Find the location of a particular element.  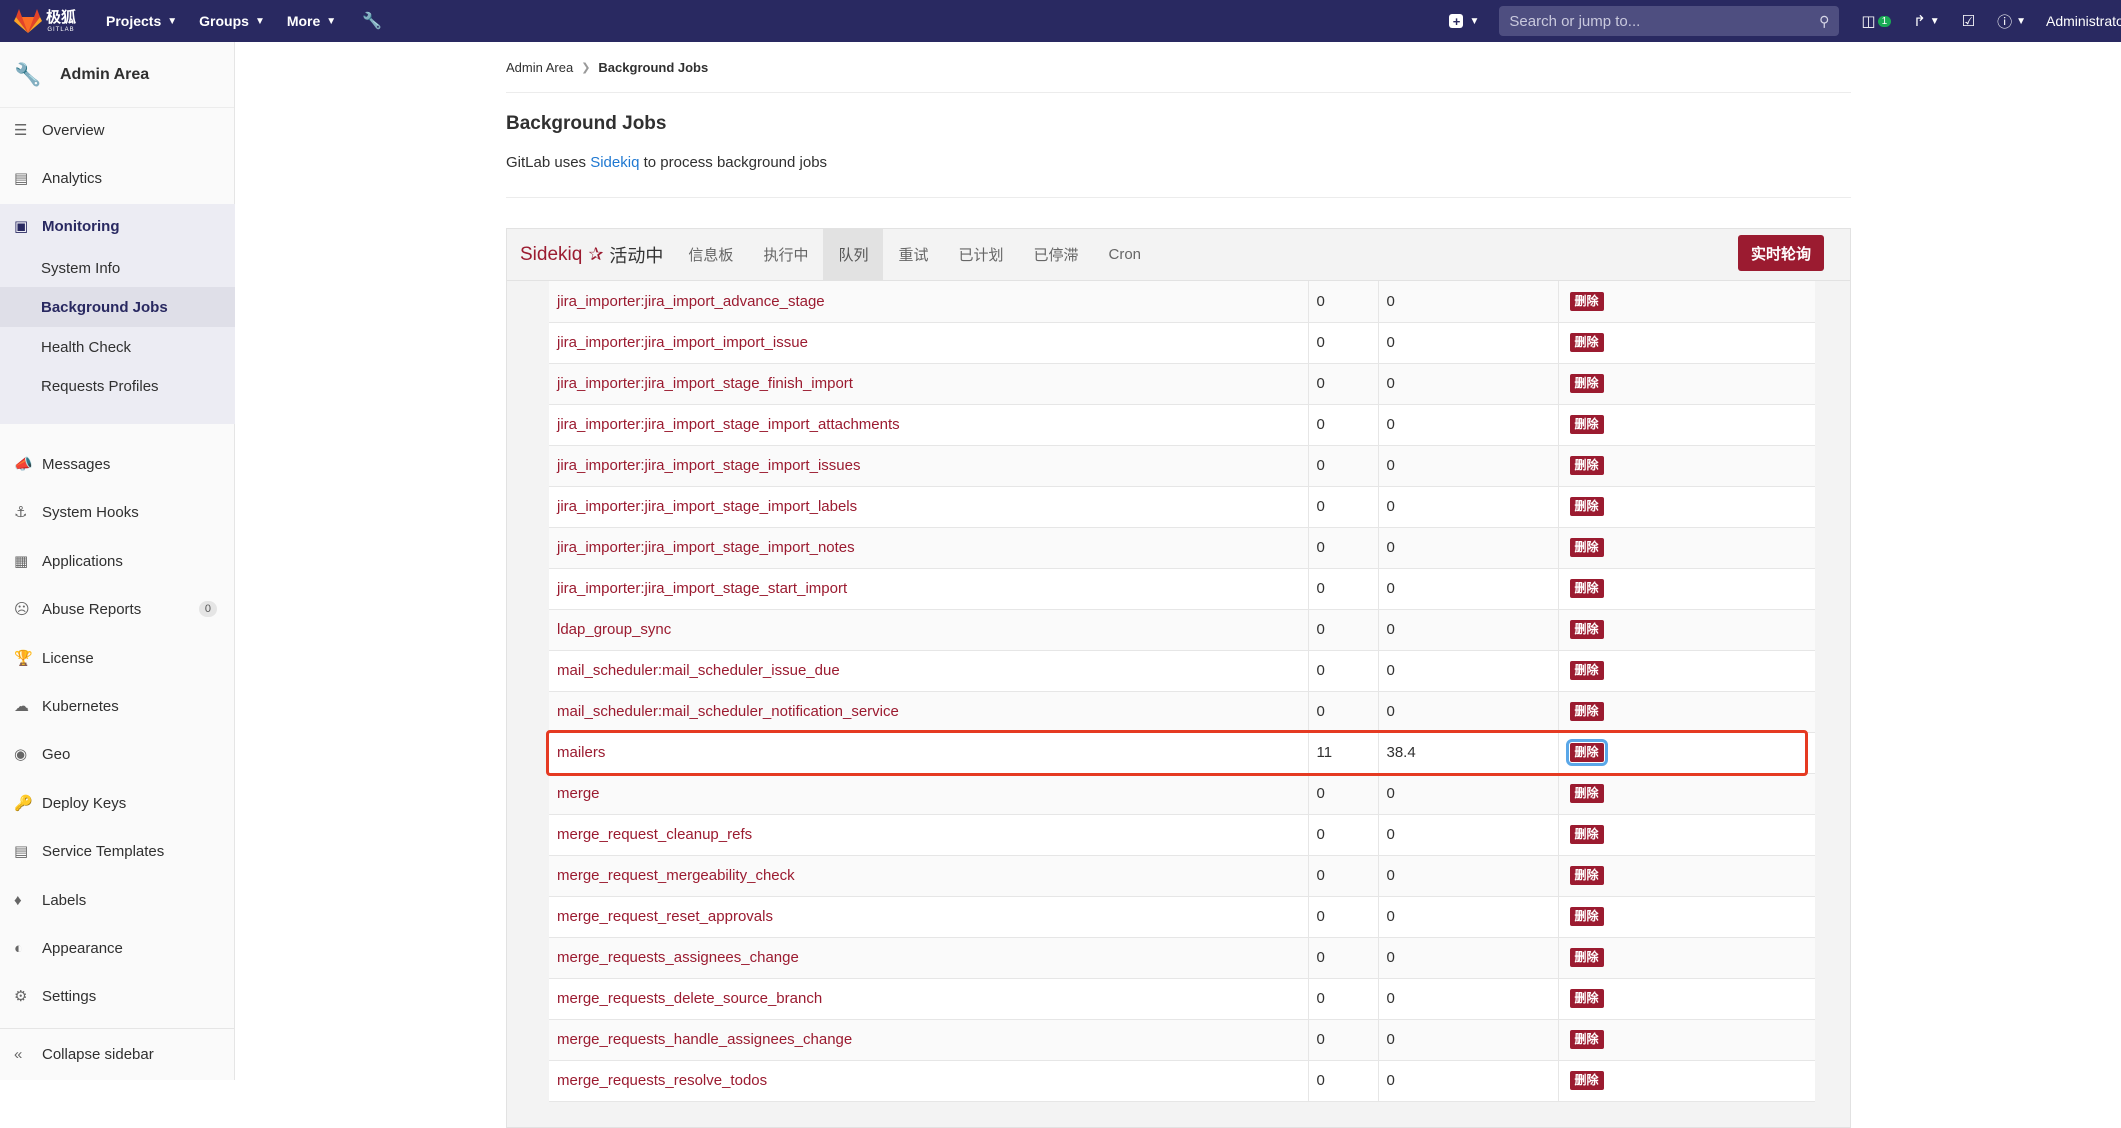

breadcrumb-current: Background Jobs is located at coordinates (653, 67).